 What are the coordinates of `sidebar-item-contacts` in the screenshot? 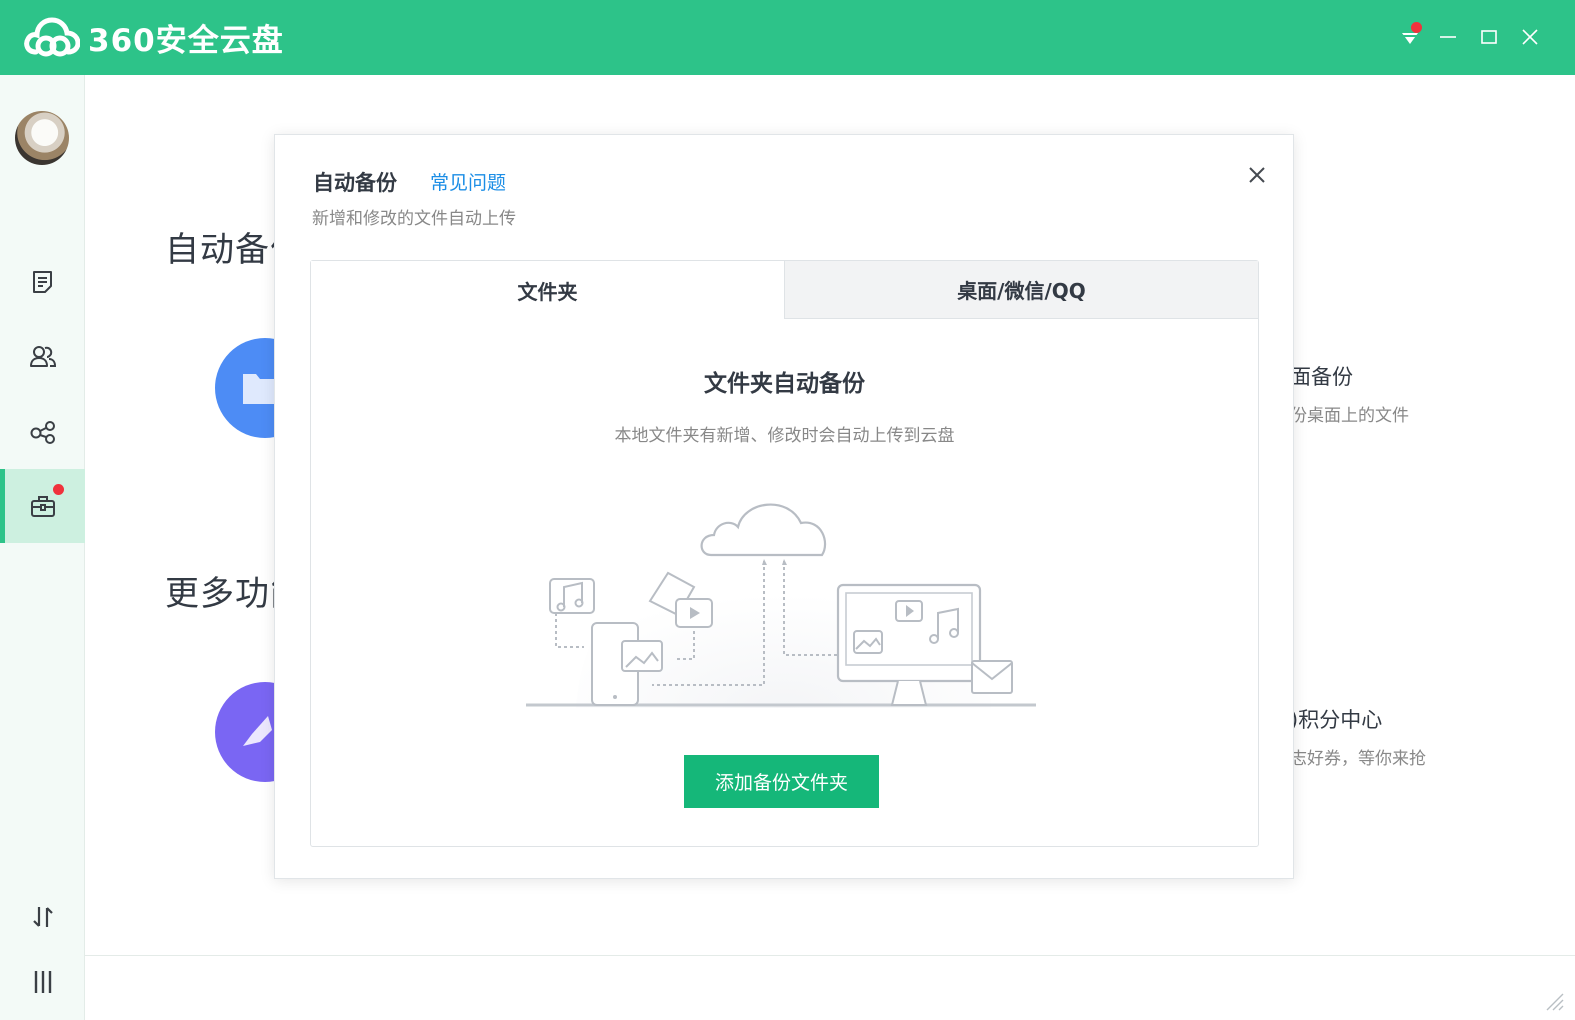 It's located at (42, 357).